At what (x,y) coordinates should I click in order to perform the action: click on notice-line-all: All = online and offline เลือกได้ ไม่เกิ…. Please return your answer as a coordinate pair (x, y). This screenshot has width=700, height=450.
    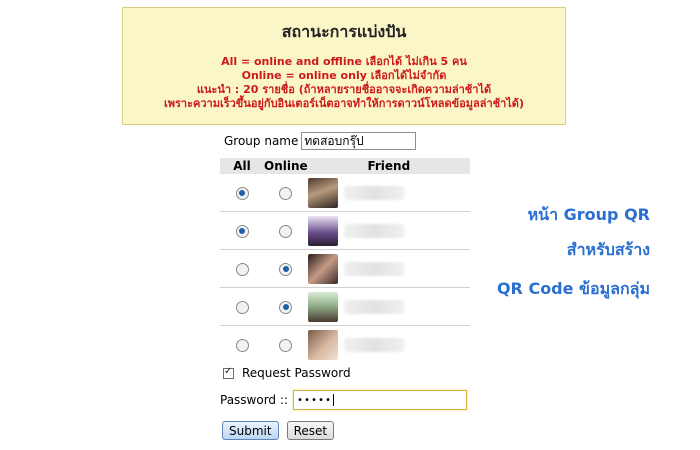
    Looking at the image, I should click on (344, 61).